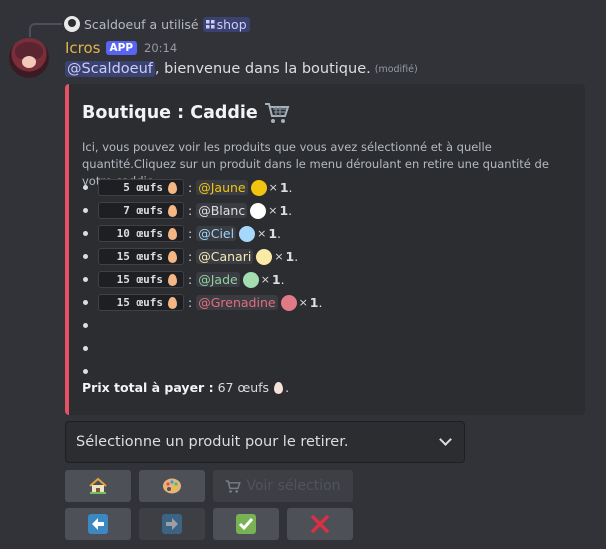  I want to click on cart-item: 15 œufs : @Jade × 1., so click(202, 279).